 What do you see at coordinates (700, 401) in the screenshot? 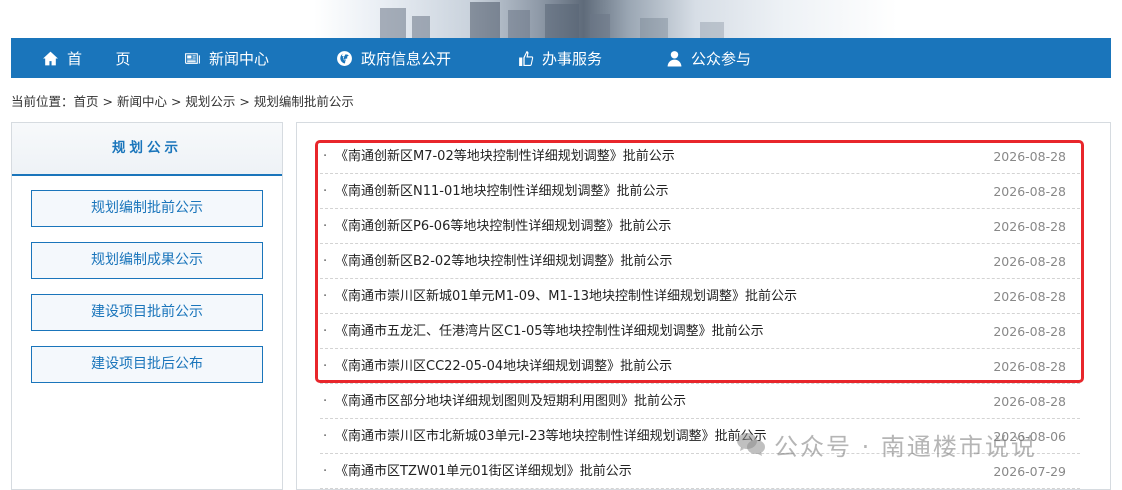
I see `list-item: · 《南通市区部分地块详细规划图则及短期利用图则》批前公示 2026-08-28` at bounding box center [700, 401].